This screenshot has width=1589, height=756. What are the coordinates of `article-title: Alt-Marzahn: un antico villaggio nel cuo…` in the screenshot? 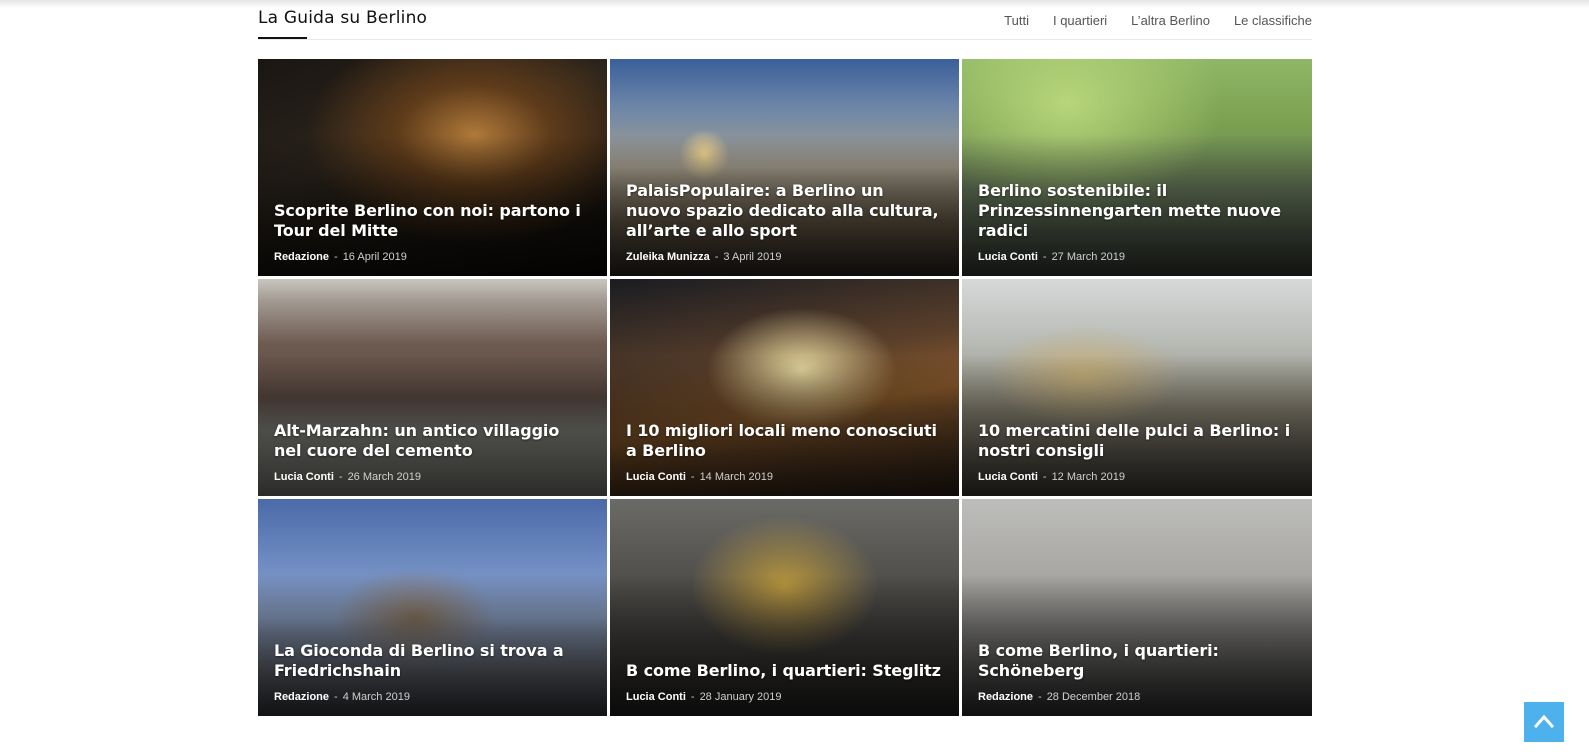 It's located at (432, 441).